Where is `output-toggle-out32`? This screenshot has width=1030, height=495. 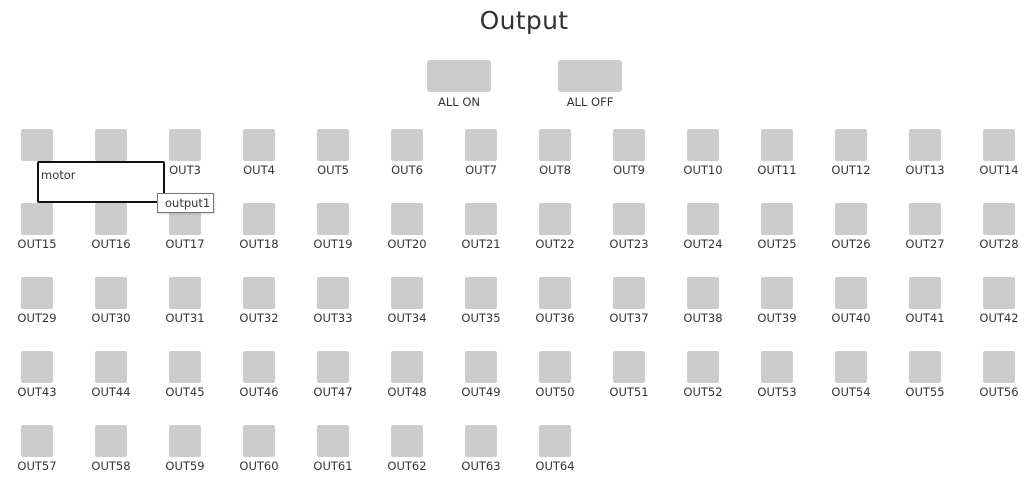 output-toggle-out32 is located at coordinates (259, 293).